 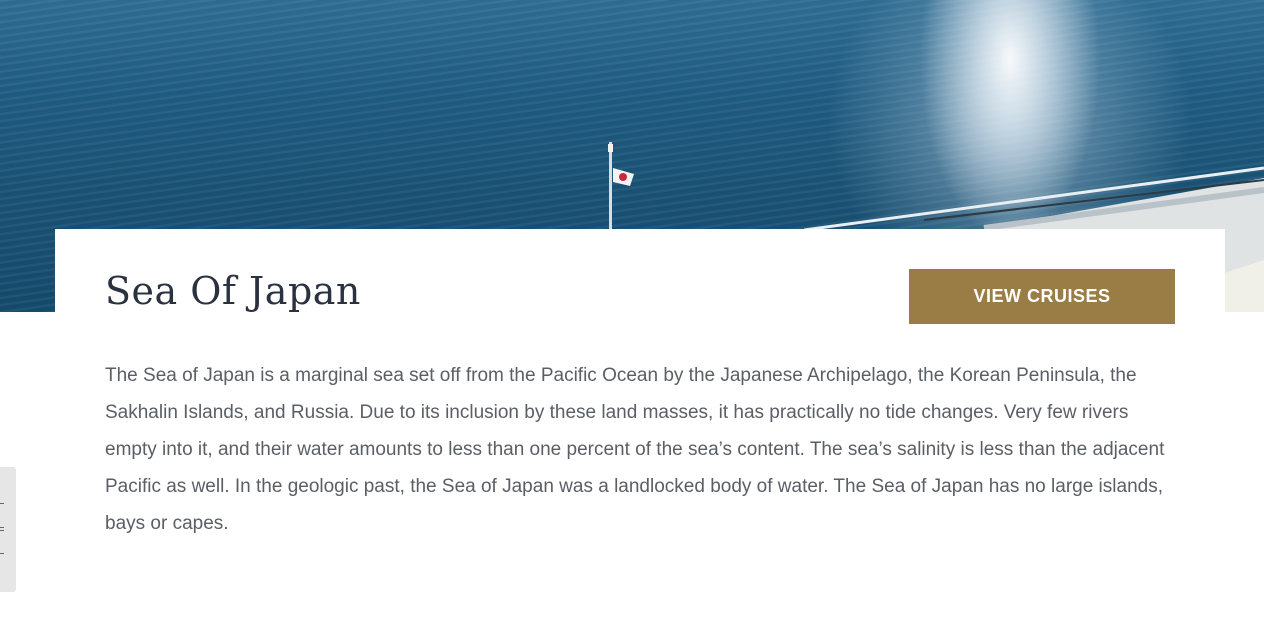 I want to click on view-cruises-button: VIEW CRUISES, so click(x=1042, y=296).